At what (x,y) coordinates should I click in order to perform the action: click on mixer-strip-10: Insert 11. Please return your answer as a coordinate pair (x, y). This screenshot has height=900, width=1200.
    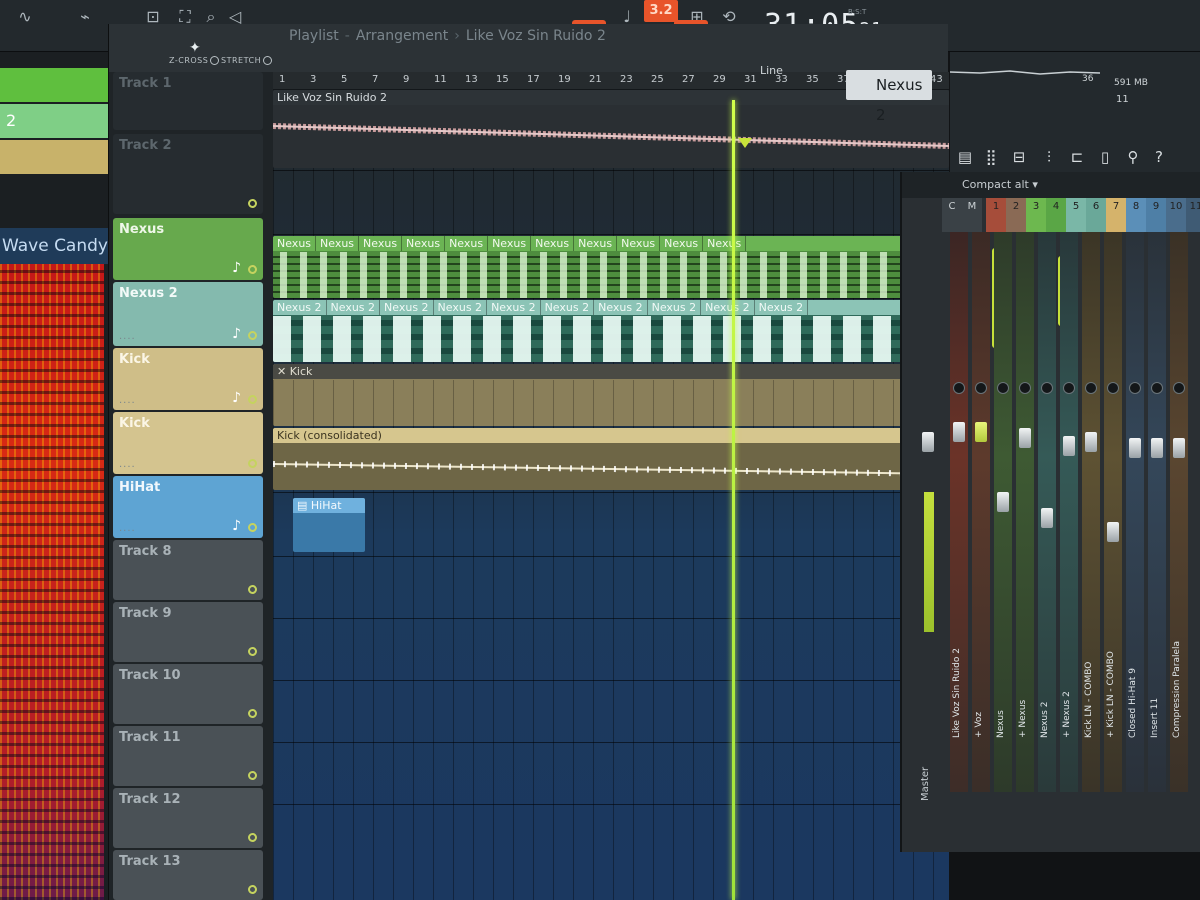
    Looking at the image, I should click on (1157, 512).